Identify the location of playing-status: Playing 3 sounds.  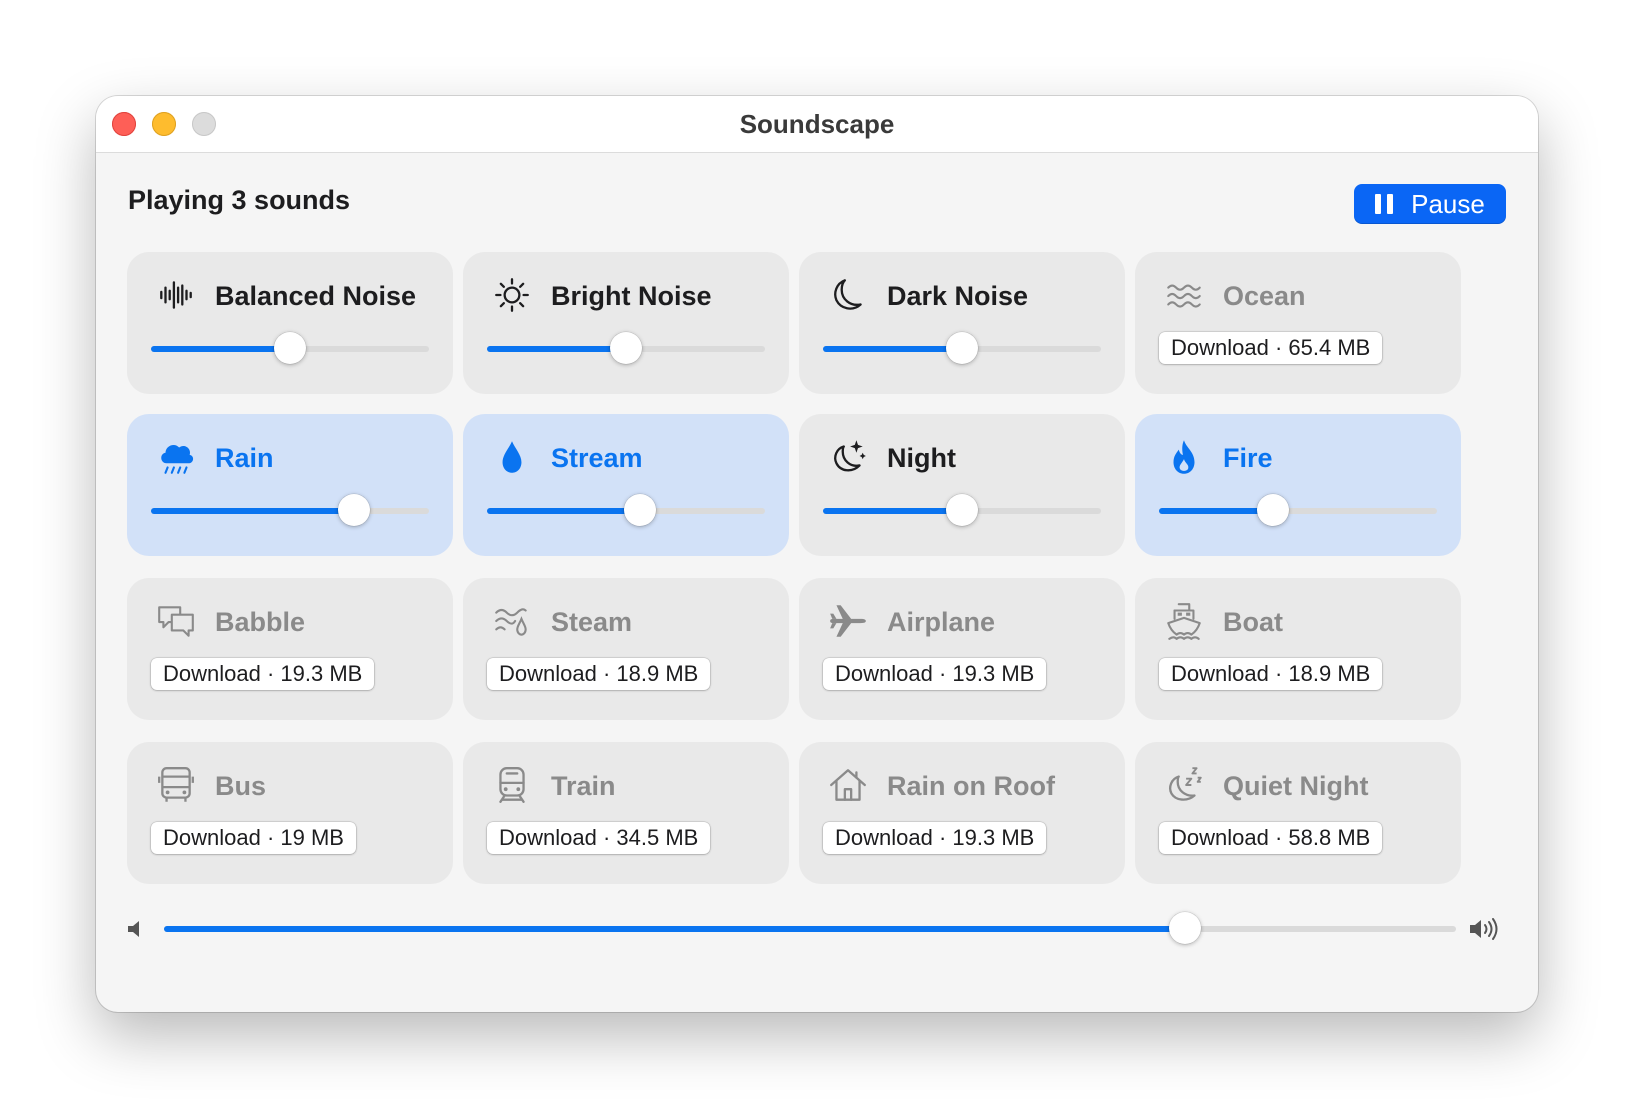
(239, 200).